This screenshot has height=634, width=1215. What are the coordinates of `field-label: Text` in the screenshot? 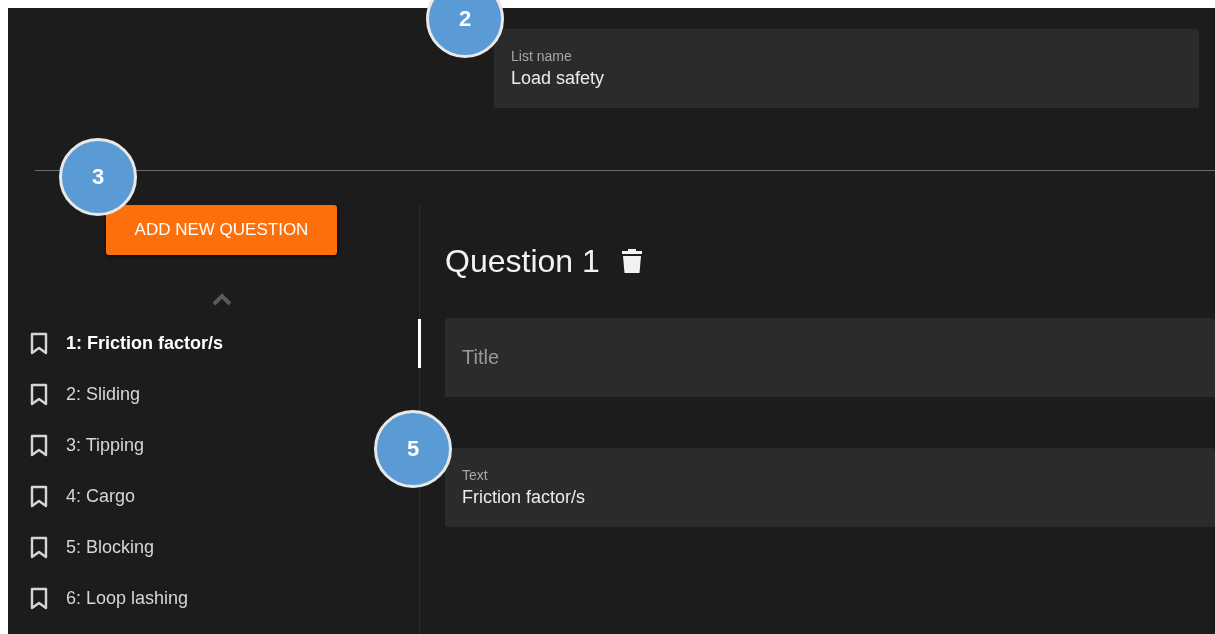 It's located at (475, 475).